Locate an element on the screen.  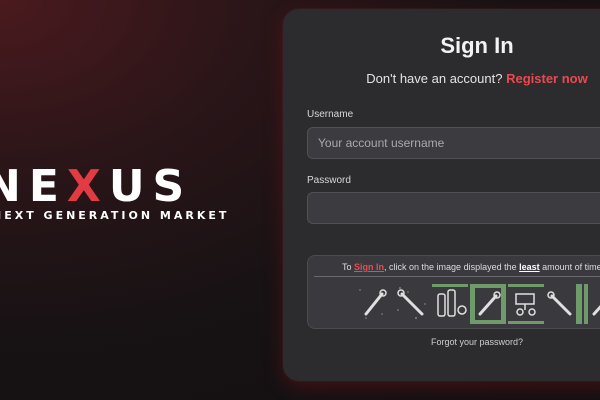
captcha-prefix: To is located at coordinates (347, 267).